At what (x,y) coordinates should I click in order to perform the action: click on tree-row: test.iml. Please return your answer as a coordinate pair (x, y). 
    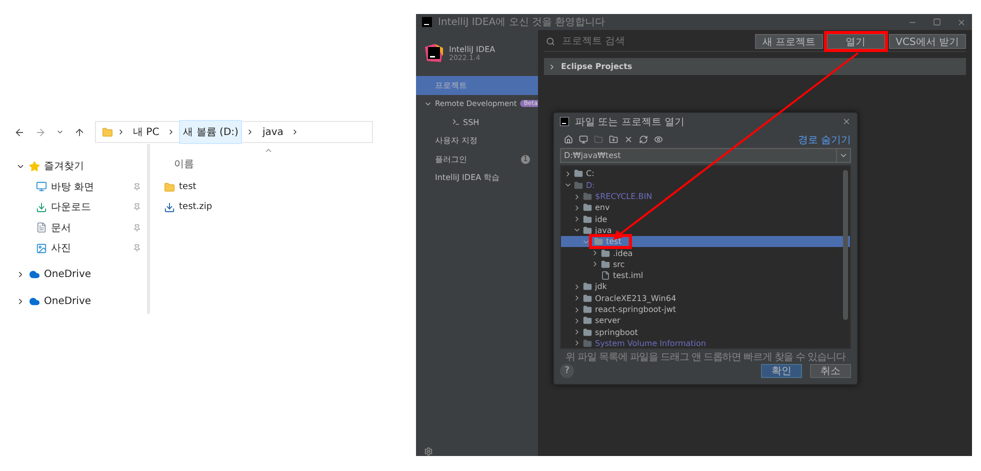
    Looking at the image, I should click on (705, 276).